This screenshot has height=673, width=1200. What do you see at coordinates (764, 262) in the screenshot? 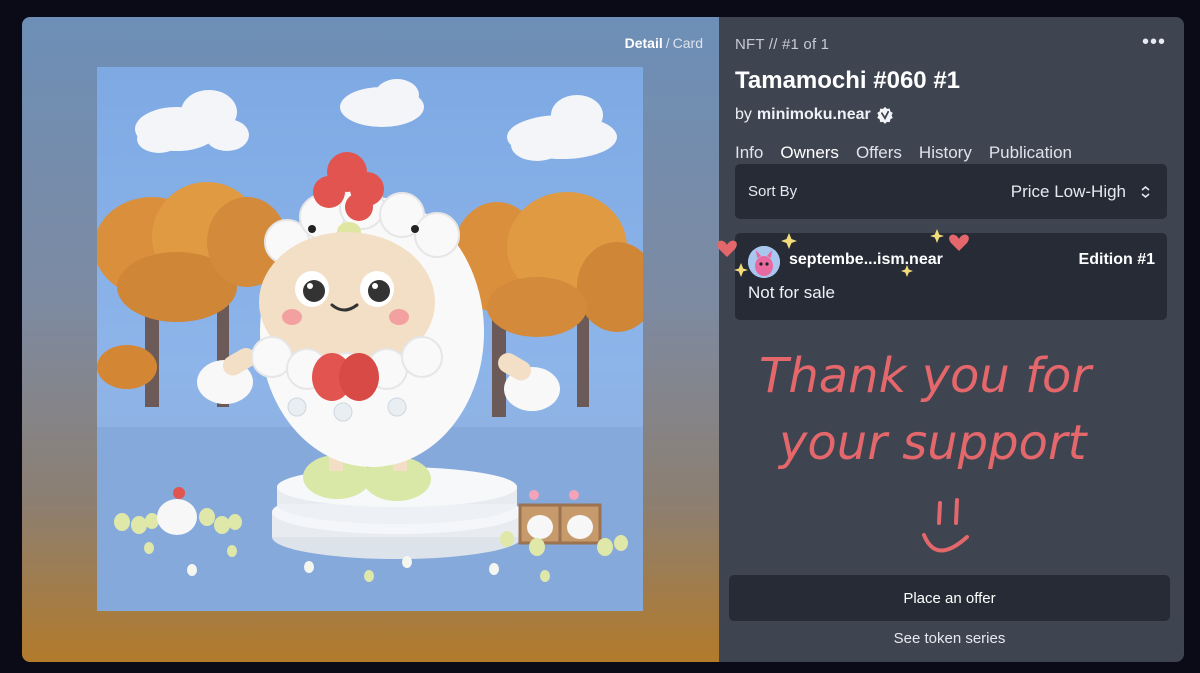
I see `owner-avatar` at bounding box center [764, 262].